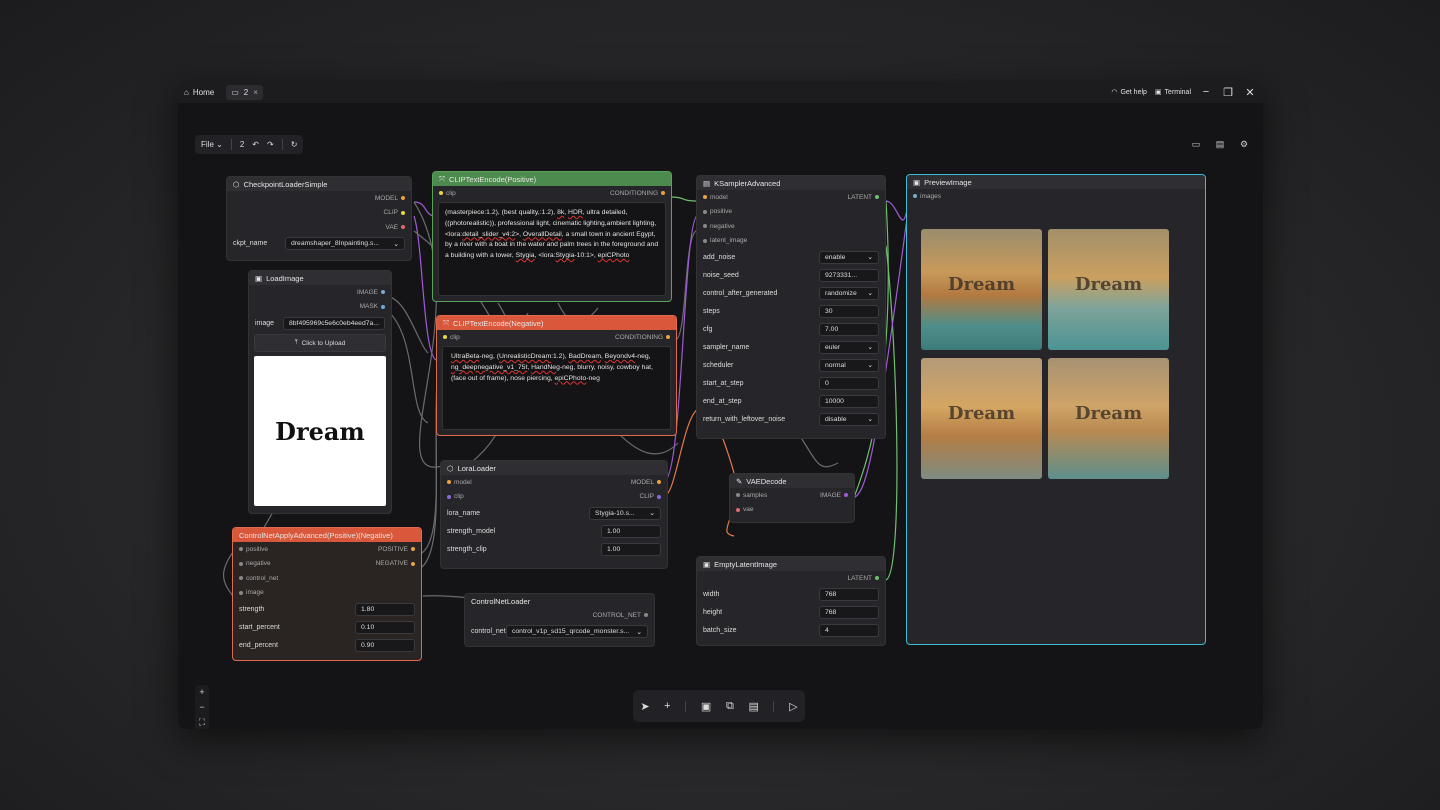 The width and height of the screenshot is (1440, 810). I want to click on input-row: images, so click(1056, 196).